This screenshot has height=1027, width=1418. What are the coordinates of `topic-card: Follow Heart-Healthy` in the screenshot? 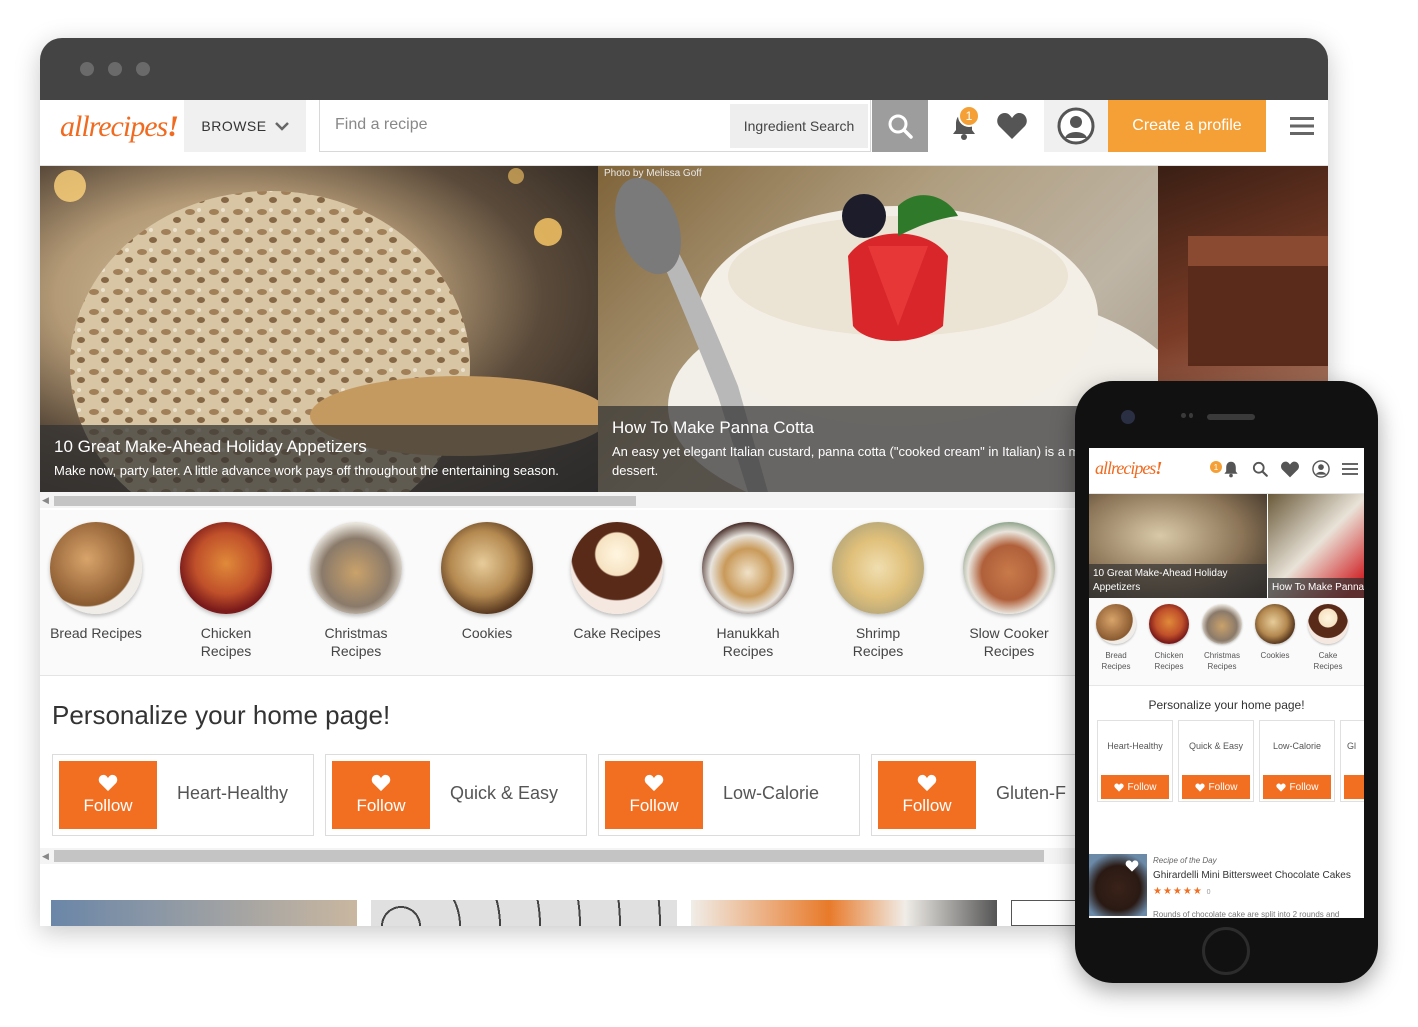 It's located at (183, 795).